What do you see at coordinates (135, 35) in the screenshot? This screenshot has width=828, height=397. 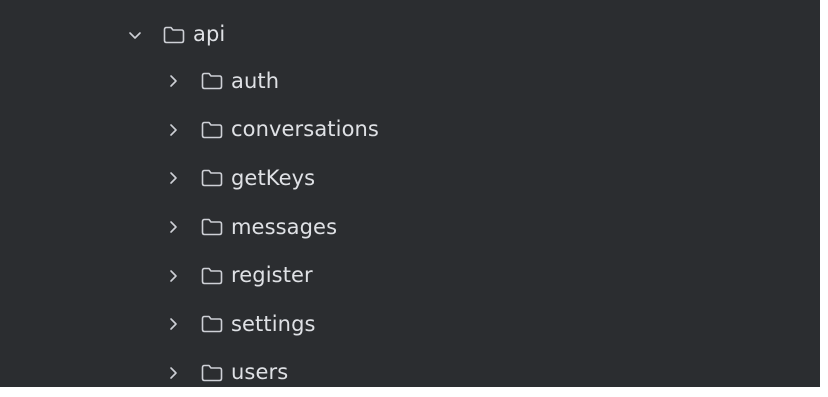 I see `chevron-down-icon` at bounding box center [135, 35].